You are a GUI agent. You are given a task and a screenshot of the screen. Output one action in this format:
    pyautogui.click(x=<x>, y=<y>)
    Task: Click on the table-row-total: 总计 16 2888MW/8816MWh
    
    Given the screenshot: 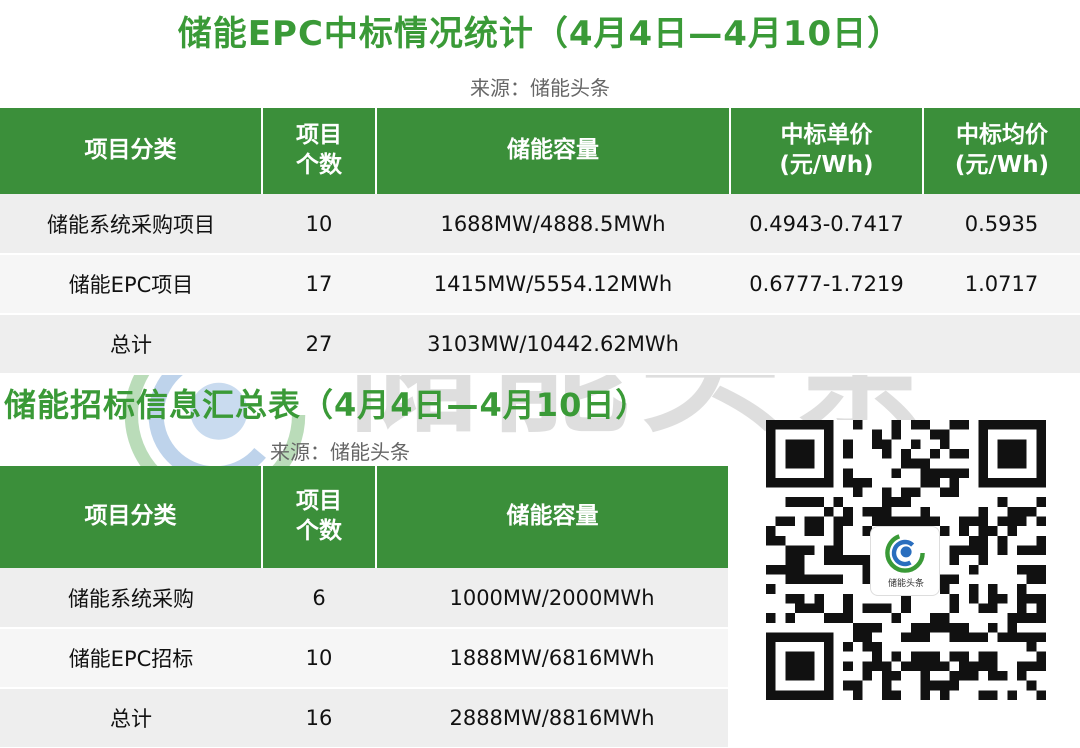 What is the action you would take?
    pyautogui.click(x=364, y=718)
    